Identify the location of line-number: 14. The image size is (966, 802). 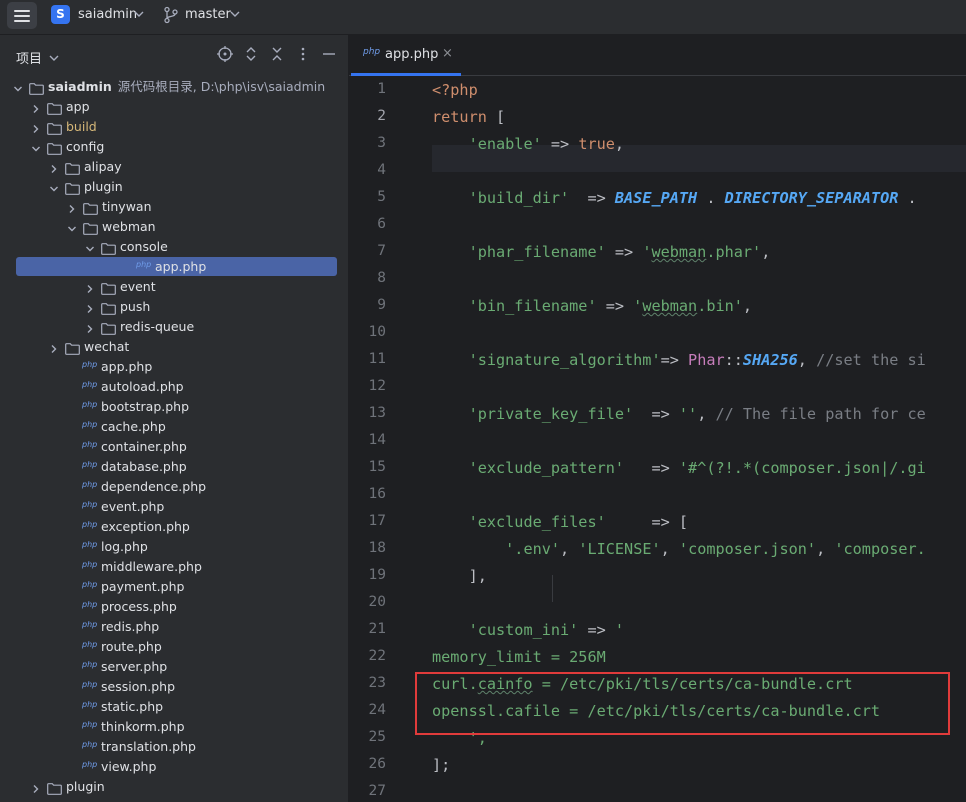
(377, 440).